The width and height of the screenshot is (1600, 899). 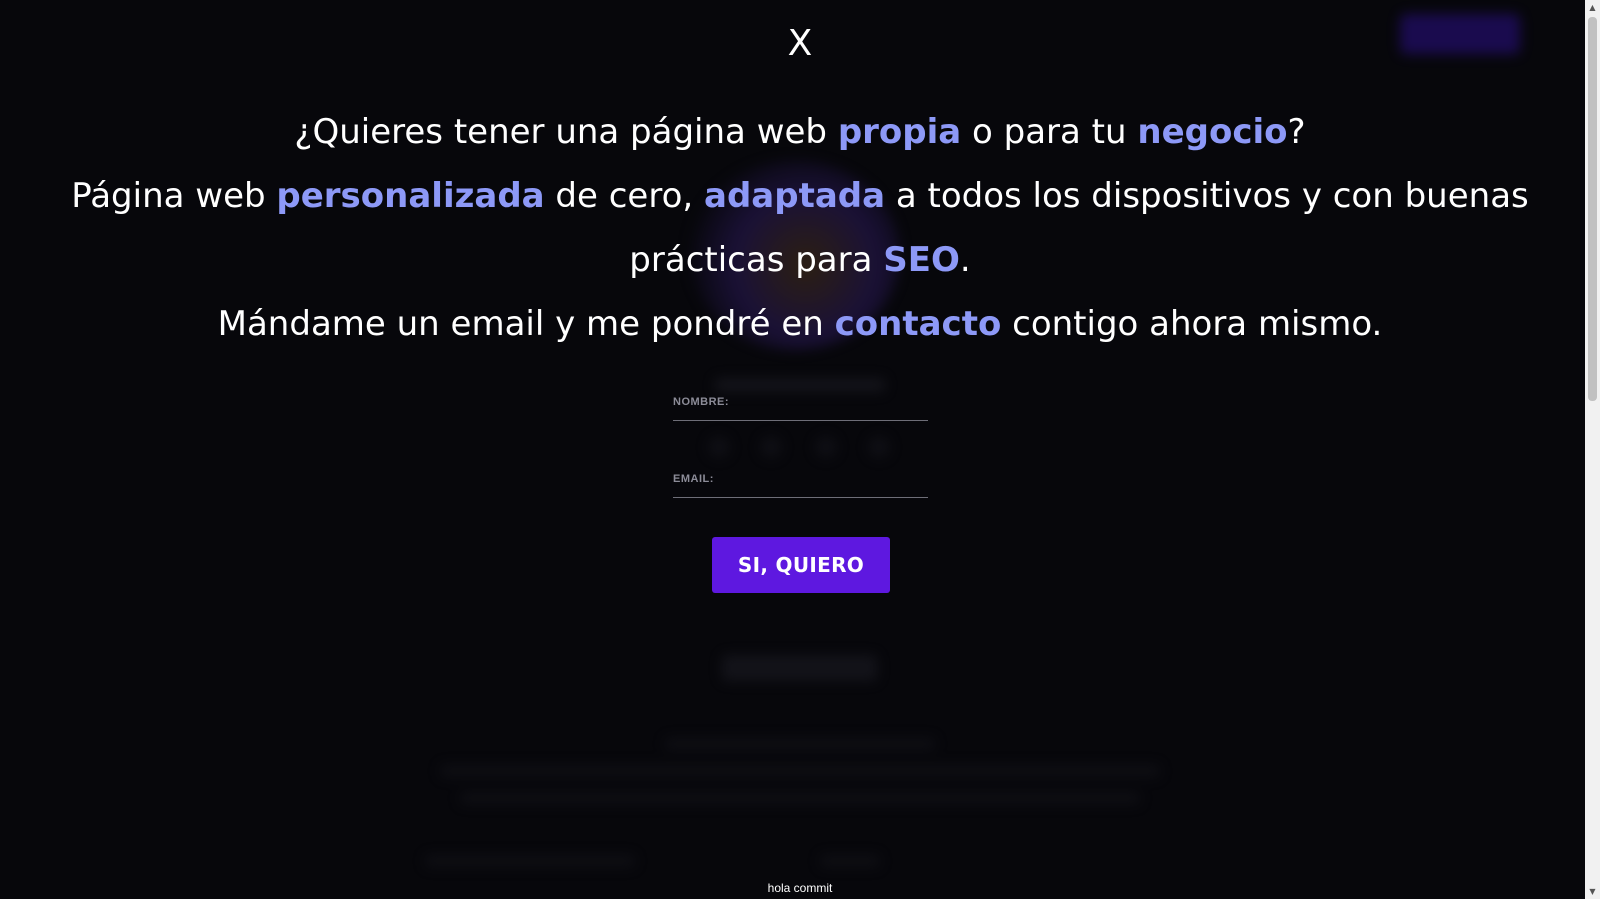 What do you see at coordinates (526, 324) in the screenshot?
I see `headline-text: Mándame un email y me pondré en` at bounding box center [526, 324].